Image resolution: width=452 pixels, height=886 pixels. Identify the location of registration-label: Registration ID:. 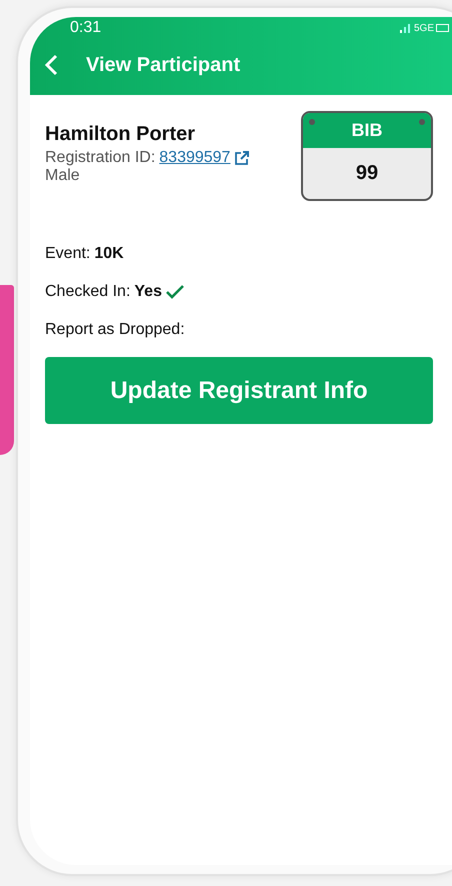
(100, 158).